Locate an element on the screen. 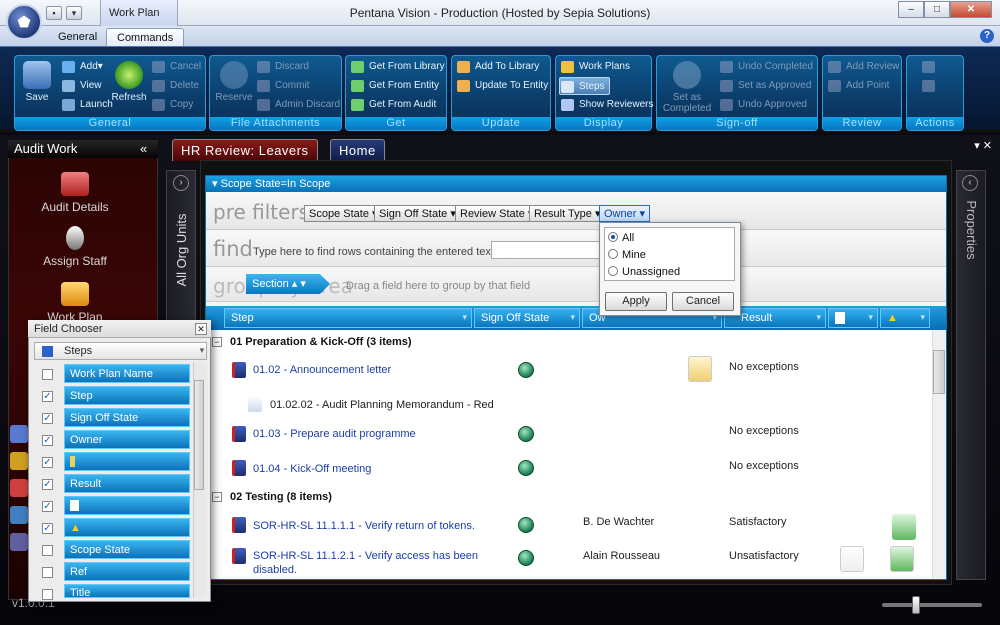 The height and width of the screenshot is (625, 1000). field-chooser-header is located at coordinates (120, 351).